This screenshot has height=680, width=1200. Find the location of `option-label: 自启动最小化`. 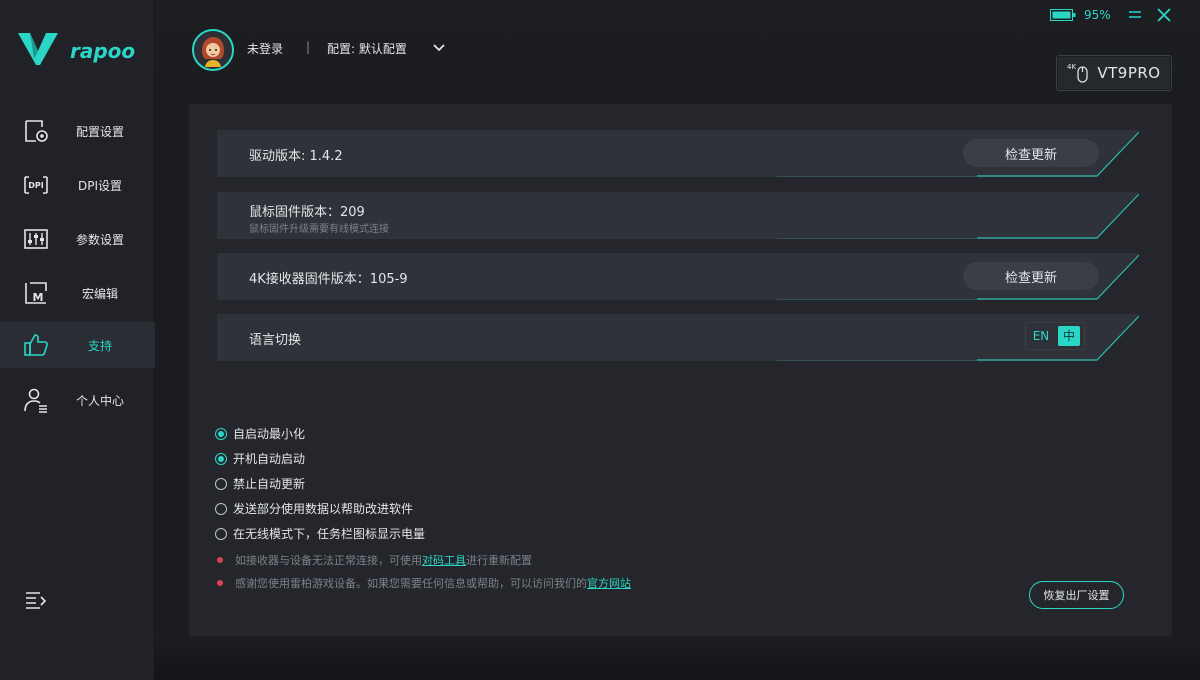

option-label: 自启动最小化 is located at coordinates (269, 434).